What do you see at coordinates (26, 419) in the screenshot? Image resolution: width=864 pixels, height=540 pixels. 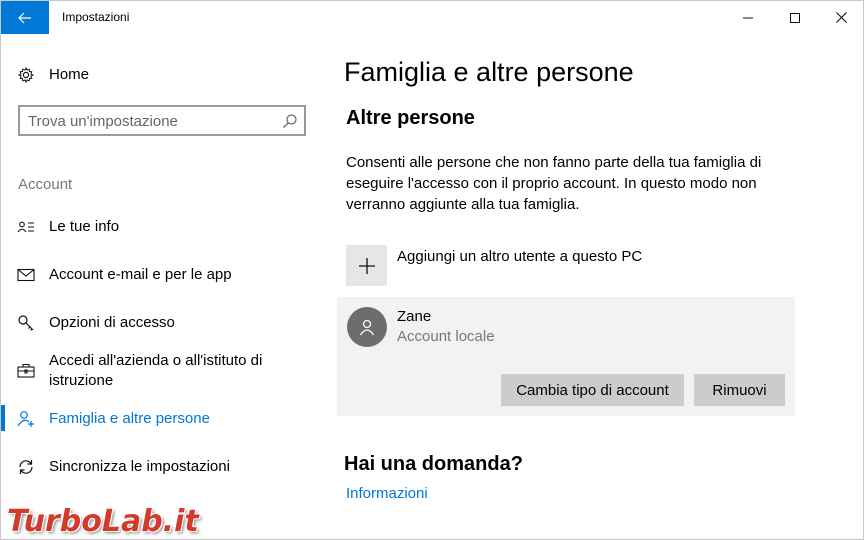 I see `person-add-icon` at bounding box center [26, 419].